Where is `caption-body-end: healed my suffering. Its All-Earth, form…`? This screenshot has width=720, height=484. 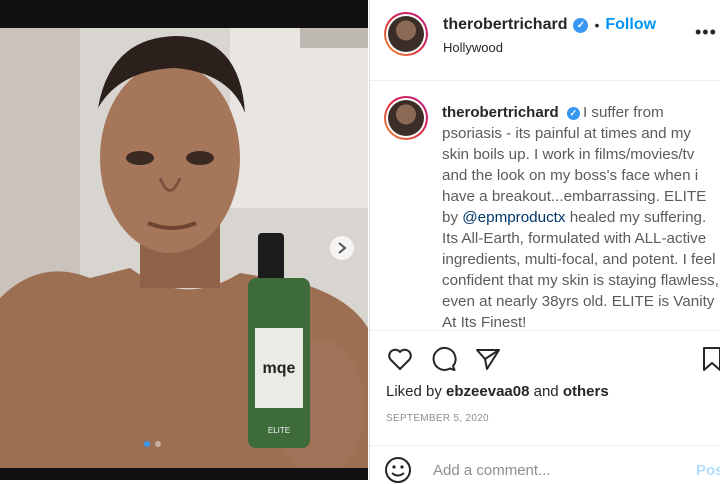
caption-body-end: healed my suffering. Its All-Earth, form… is located at coordinates (580, 270).